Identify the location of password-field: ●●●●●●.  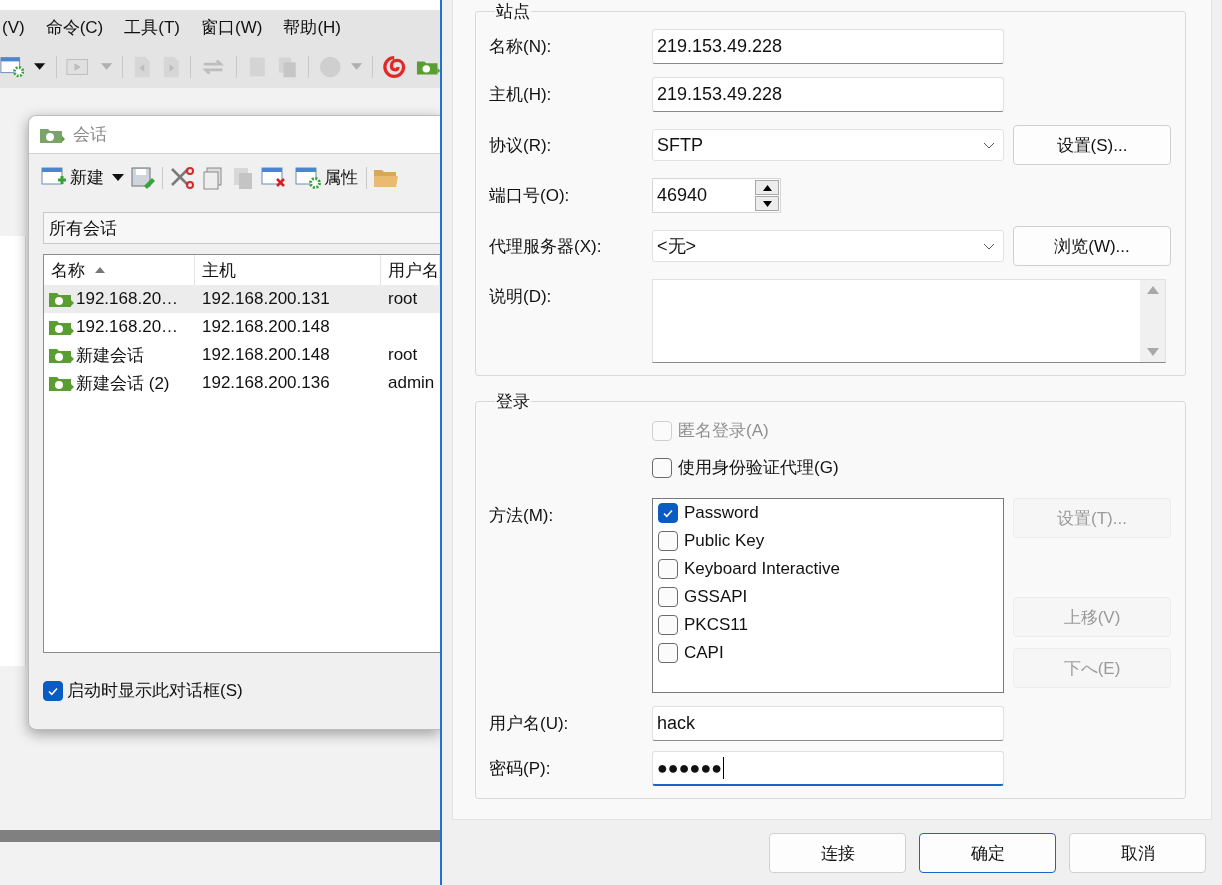
(828, 768).